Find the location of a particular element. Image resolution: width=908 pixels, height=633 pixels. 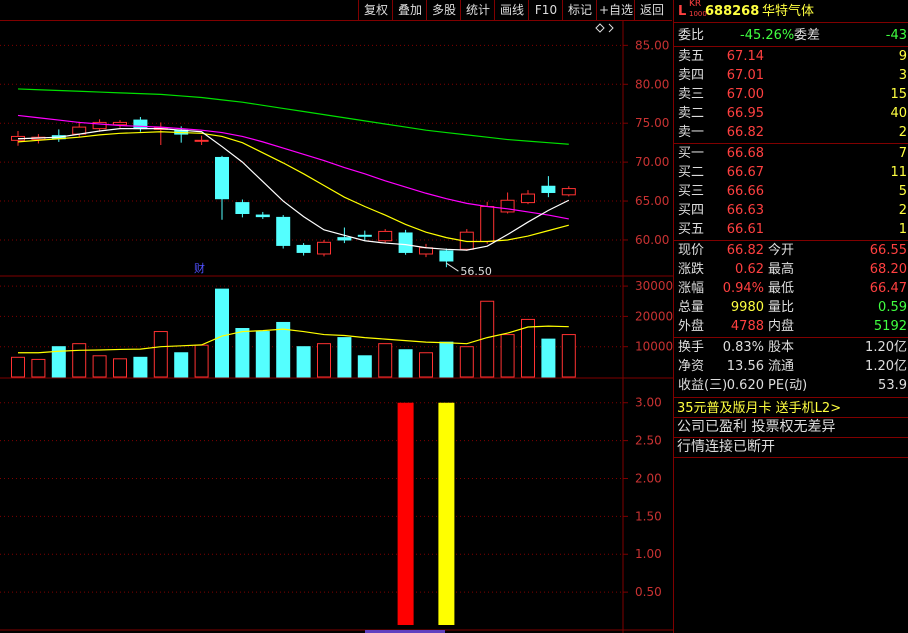

toolbar-button: 复权 is located at coordinates (375, 10).